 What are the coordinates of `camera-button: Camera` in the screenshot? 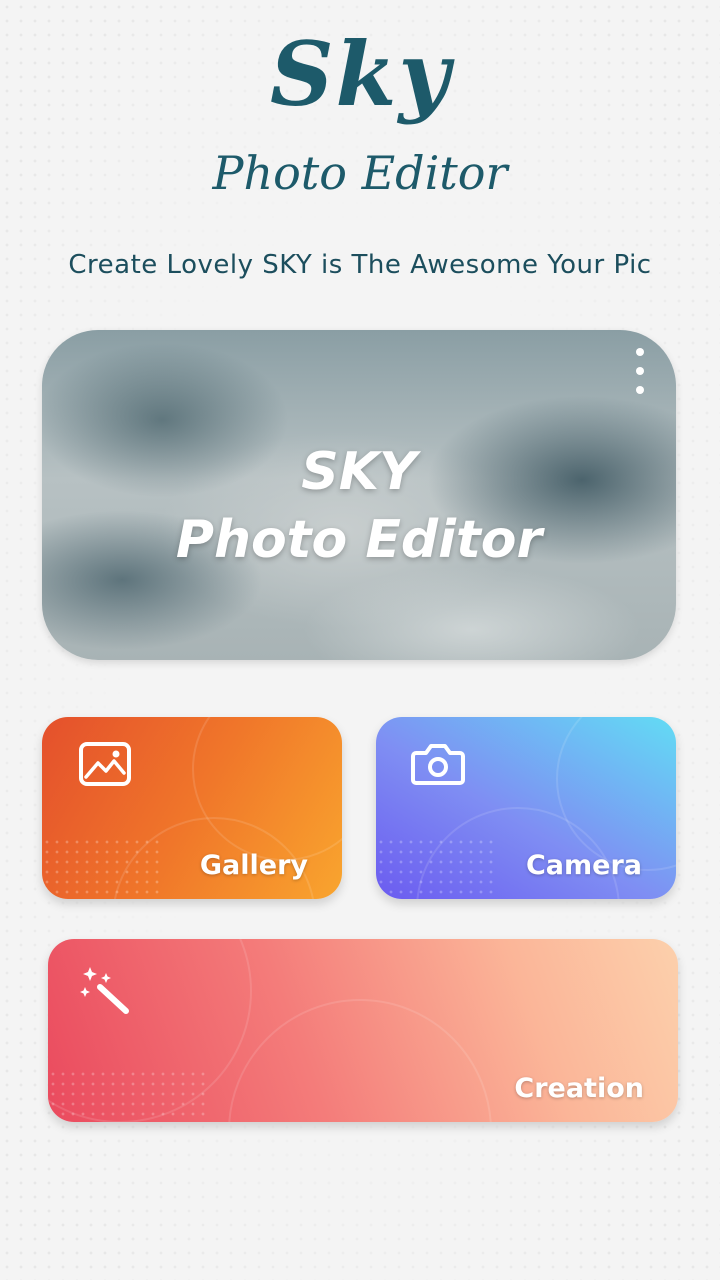 It's located at (526, 808).